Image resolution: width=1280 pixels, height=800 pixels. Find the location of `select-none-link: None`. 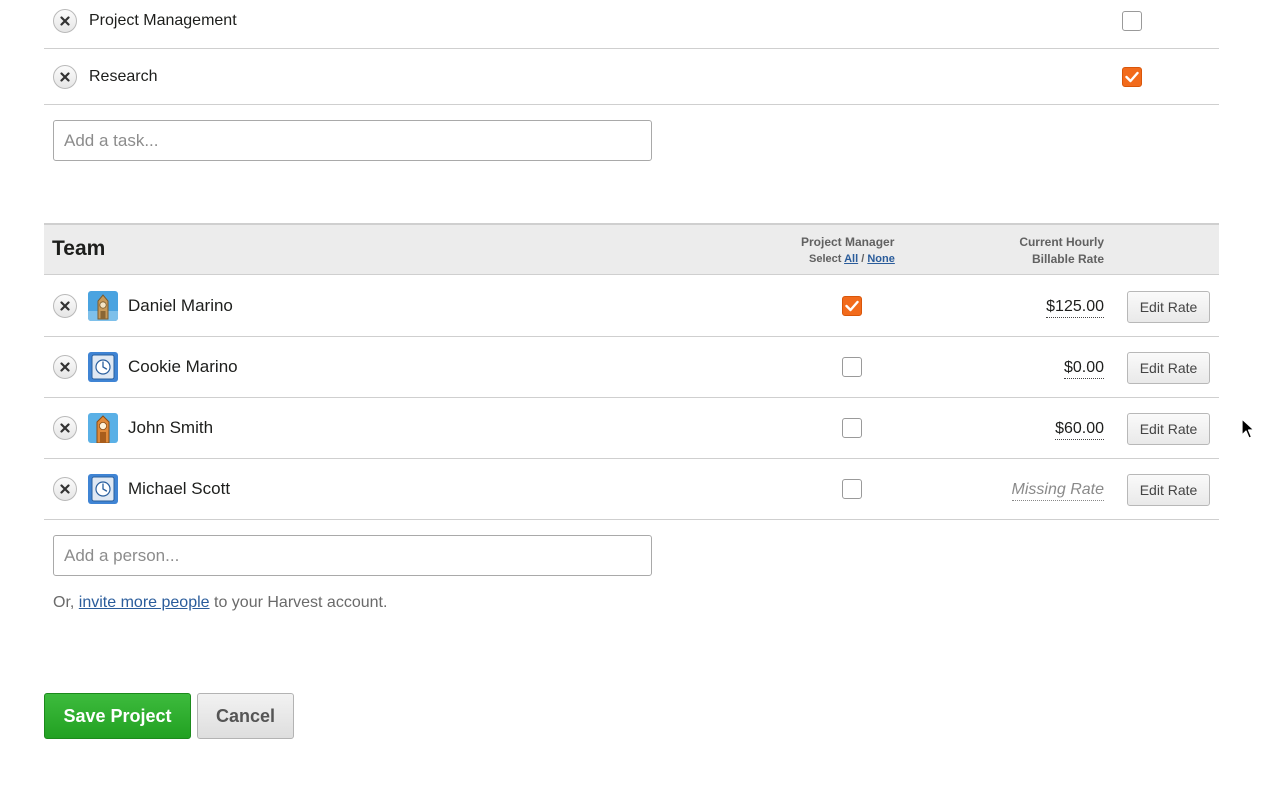

select-none-link: None is located at coordinates (881, 259).